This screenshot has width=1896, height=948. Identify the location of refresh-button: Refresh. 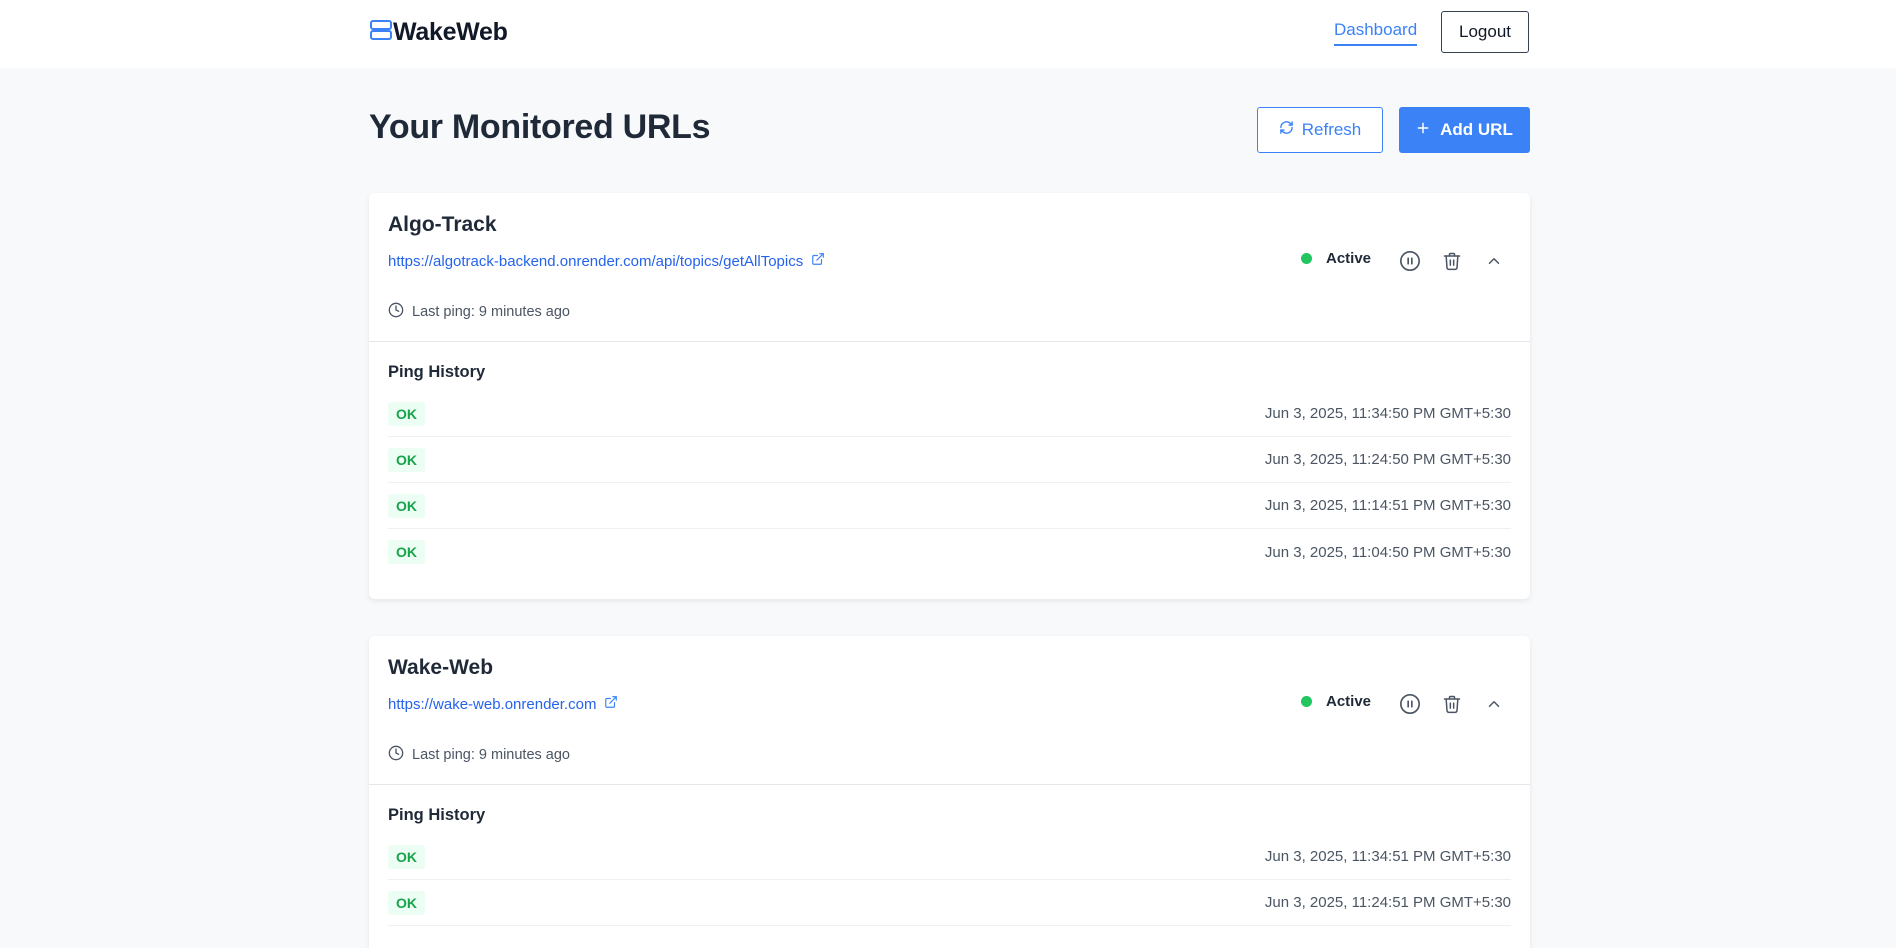
(1320, 130).